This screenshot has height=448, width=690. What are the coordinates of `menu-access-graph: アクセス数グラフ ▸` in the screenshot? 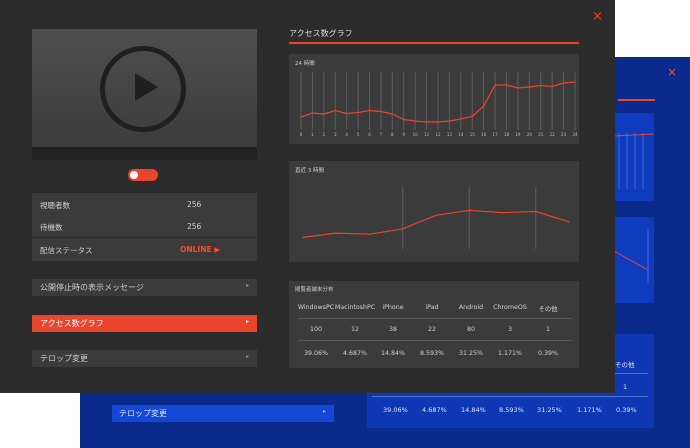 It's located at (144, 323).